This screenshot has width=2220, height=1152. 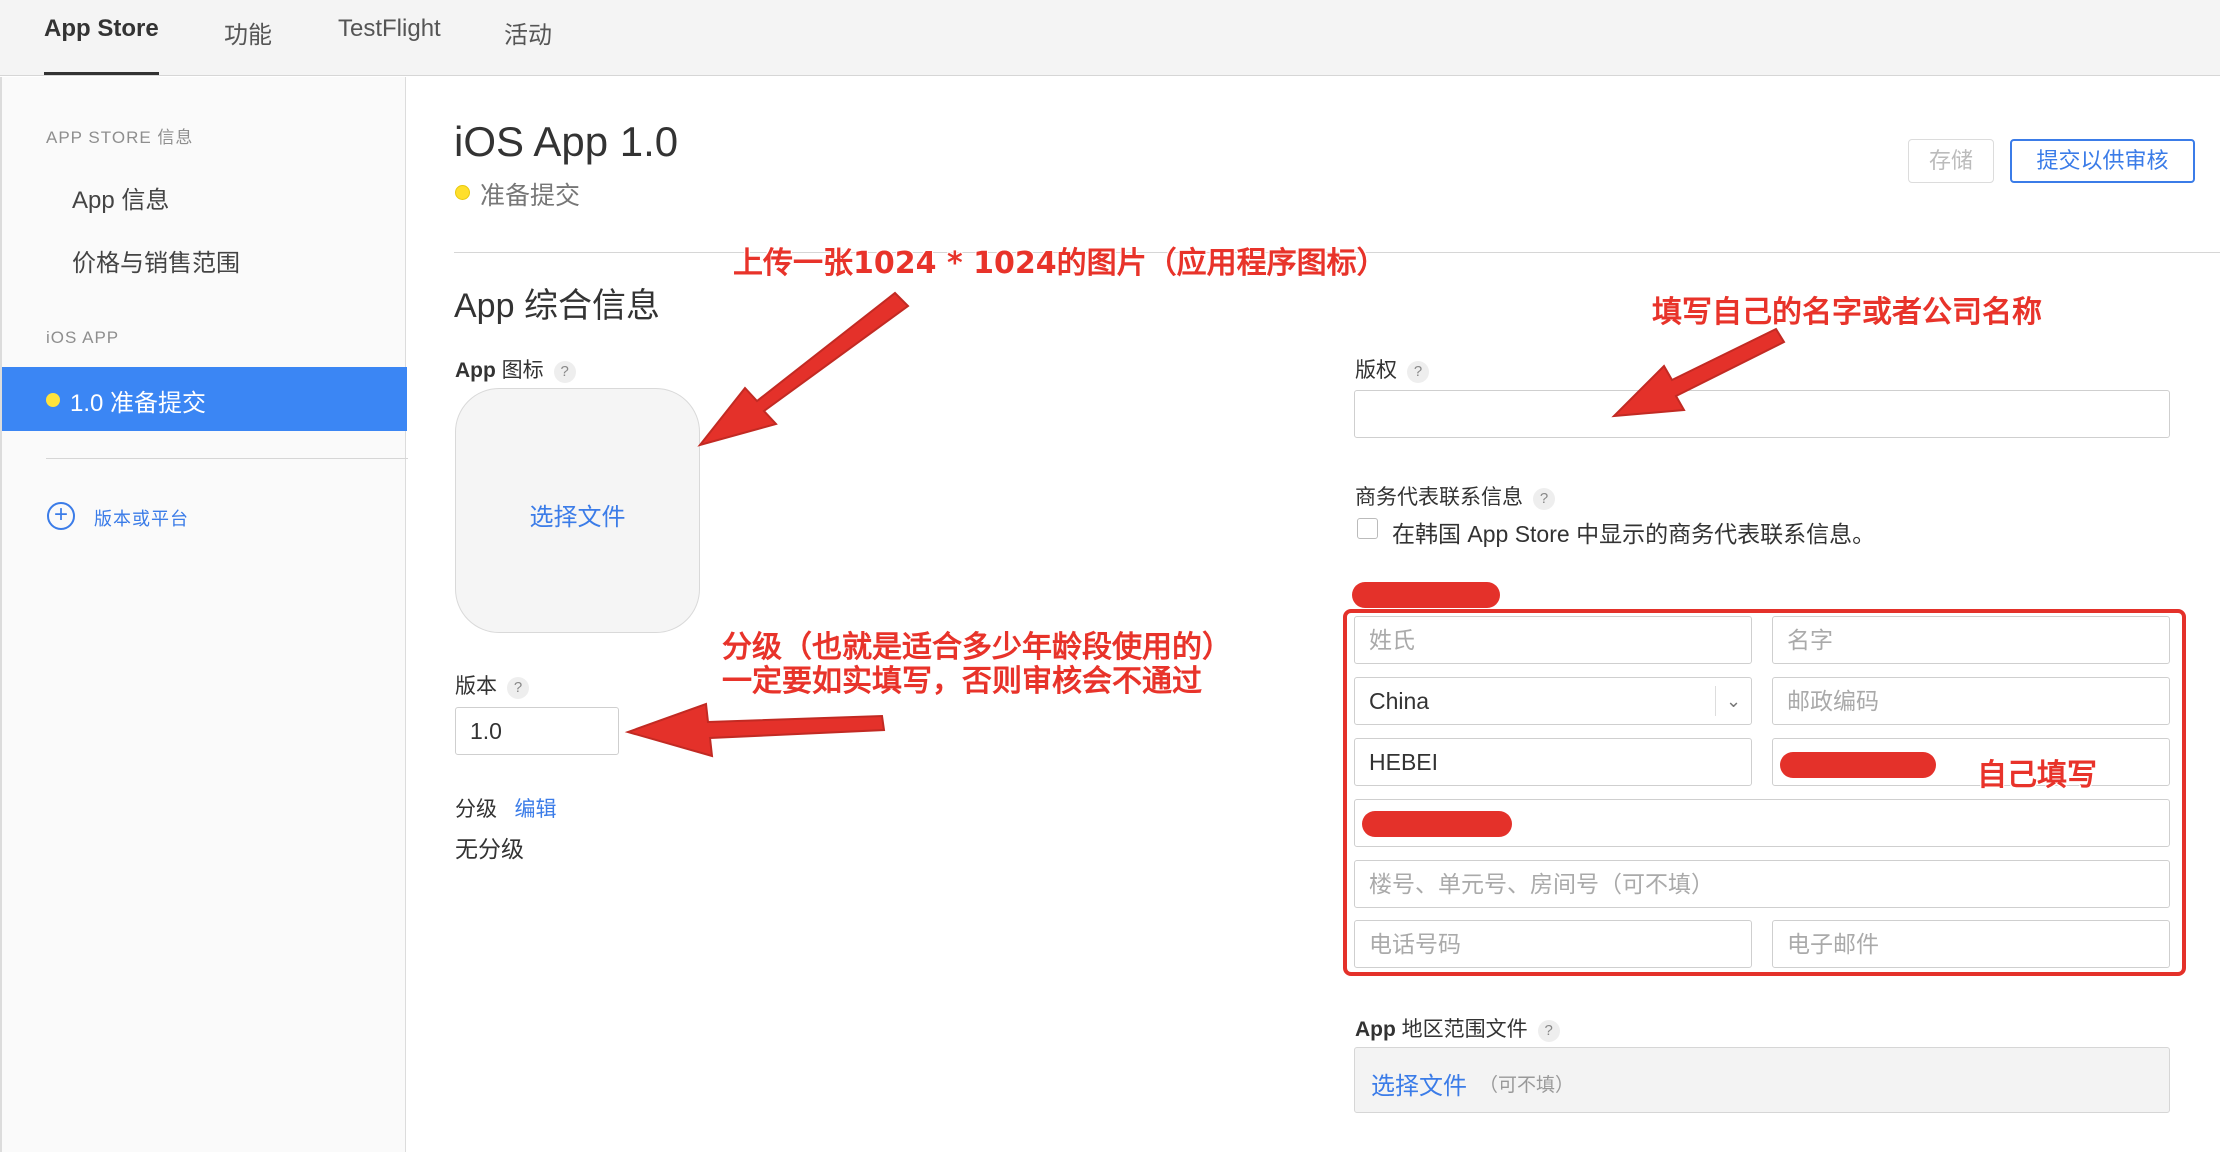 I want to click on region-file-label: App 地区范围文件?, so click(x=1457, y=1028).